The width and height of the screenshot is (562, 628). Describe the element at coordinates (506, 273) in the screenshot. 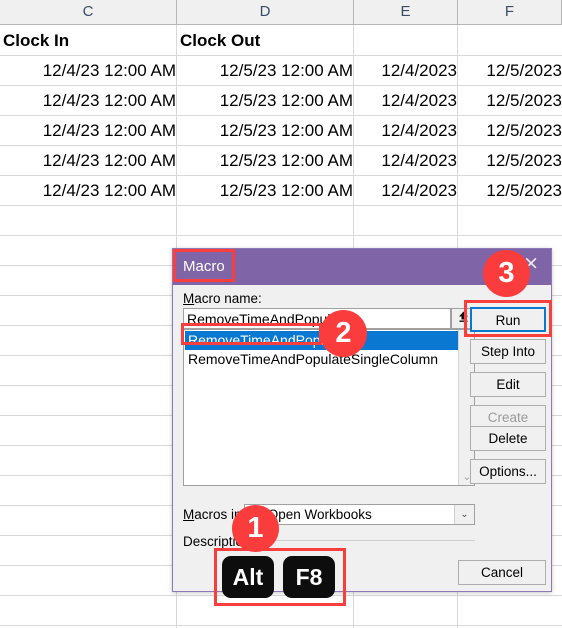

I see `step-badge-3: 3` at that location.